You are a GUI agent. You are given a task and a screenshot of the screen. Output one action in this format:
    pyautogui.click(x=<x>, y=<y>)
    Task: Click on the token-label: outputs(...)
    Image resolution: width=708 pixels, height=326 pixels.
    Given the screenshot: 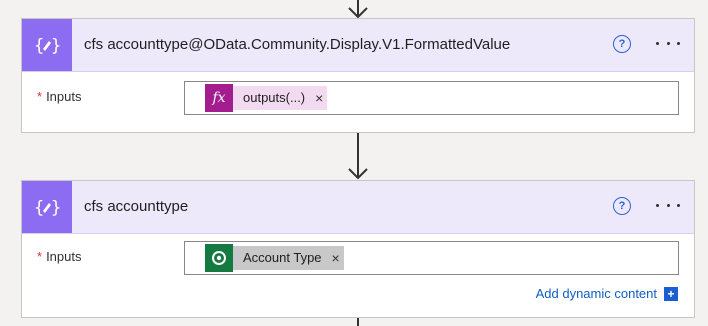 What is the action you would take?
    pyautogui.click(x=272, y=98)
    